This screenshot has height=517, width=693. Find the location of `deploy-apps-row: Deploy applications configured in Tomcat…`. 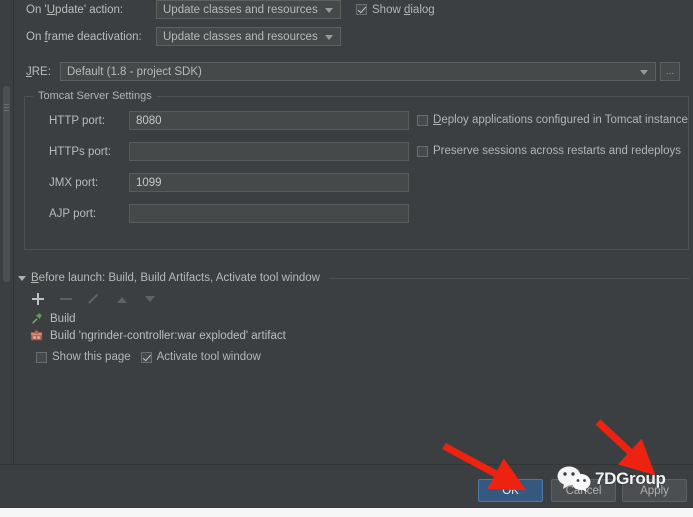

deploy-apps-row: Deploy applications configured in Tomcat… is located at coordinates (552, 120).